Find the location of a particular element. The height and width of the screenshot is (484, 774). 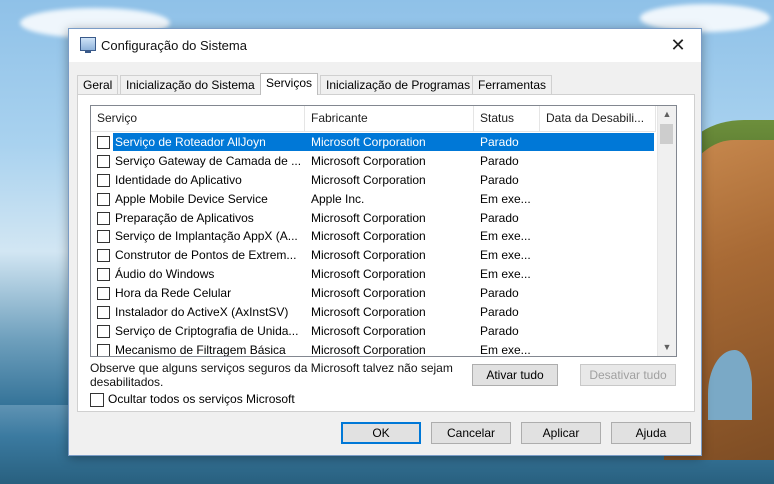

scroll-down-icon: ▼ is located at coordinates (667, 347).